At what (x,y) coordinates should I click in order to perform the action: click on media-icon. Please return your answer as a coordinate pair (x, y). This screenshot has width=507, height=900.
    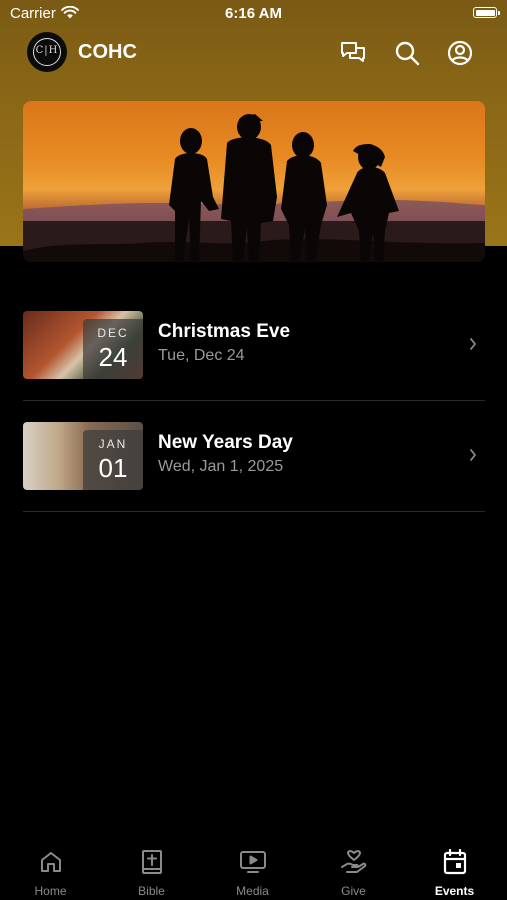
    Looking at the image, I should click on (252, 862).